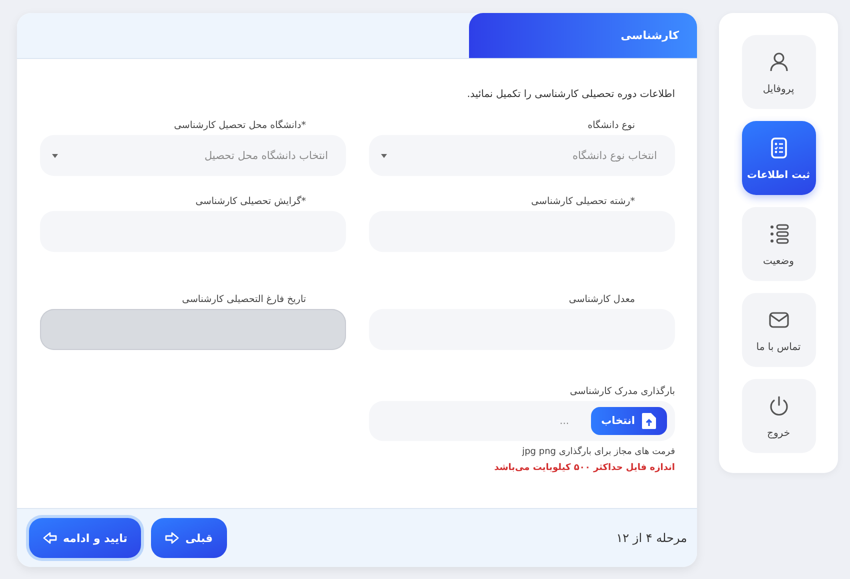 Image resolution: width=850 pixels, height=579 pixels. Describe the element at coordinates (250, 201) in the screenshot. I see `field-label: *گرایش تحصیلی کارشناسی` at that location.